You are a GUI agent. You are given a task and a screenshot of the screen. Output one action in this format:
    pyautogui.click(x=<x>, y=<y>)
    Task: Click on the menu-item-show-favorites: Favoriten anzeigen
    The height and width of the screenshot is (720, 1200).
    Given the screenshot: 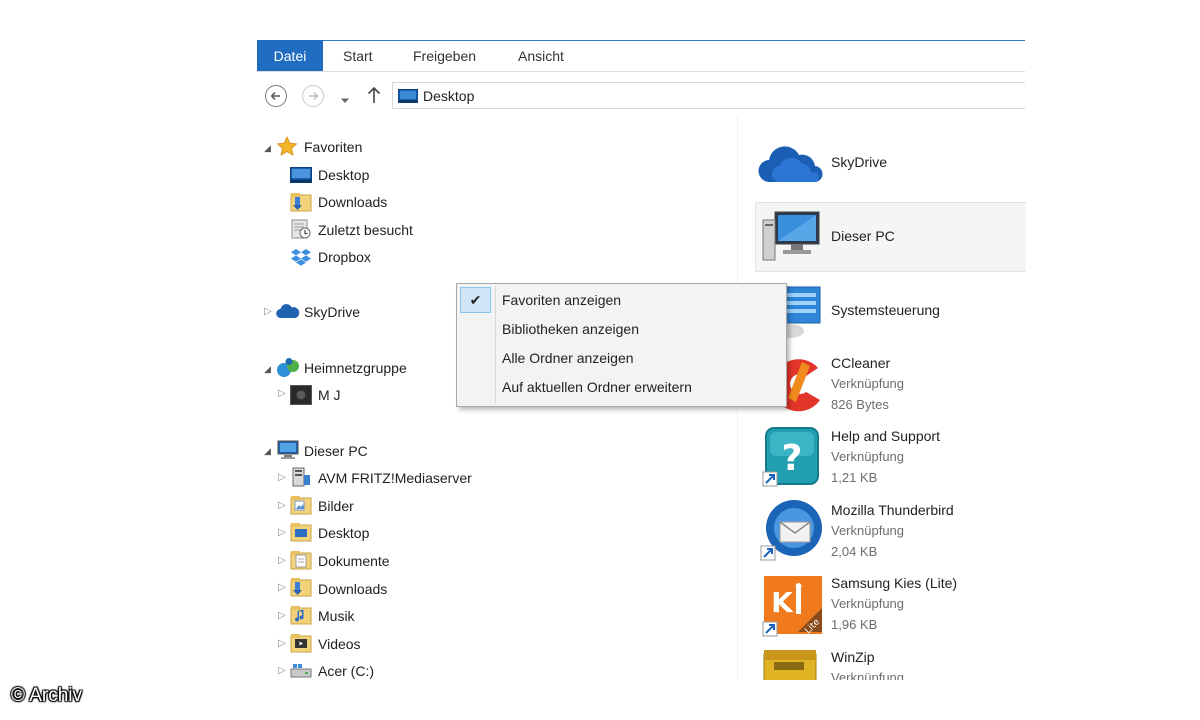 What is the action you would take?
    pyautogui.click(x=561, y=300)
    